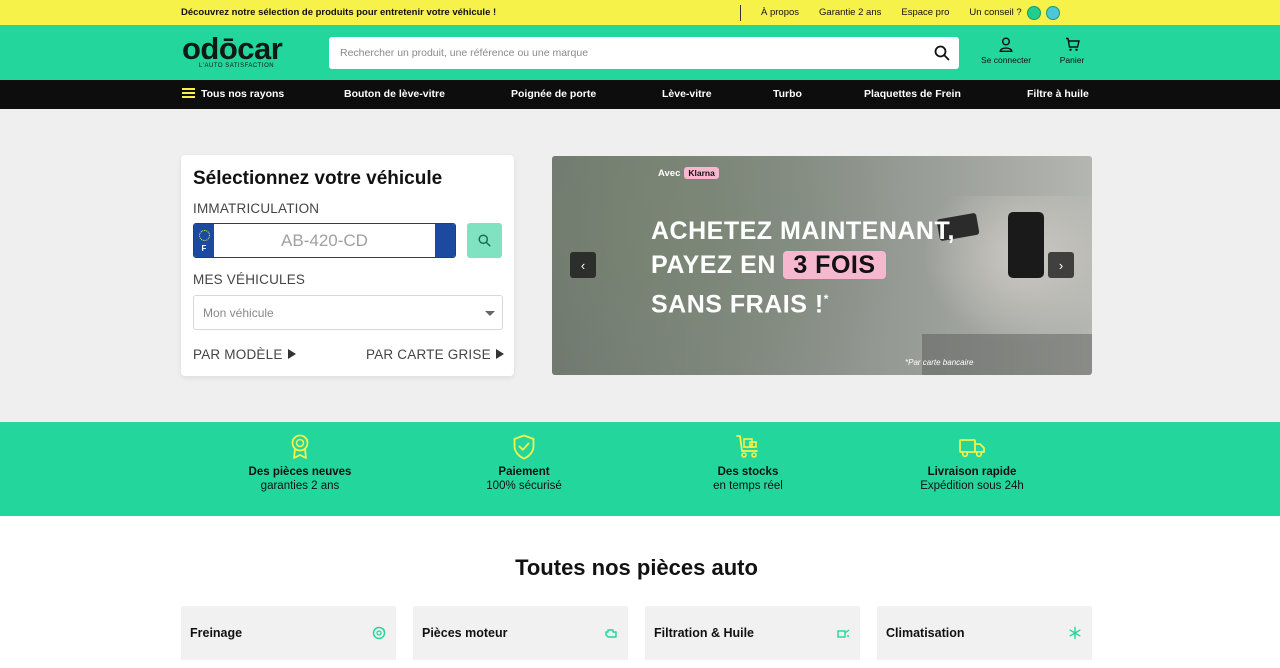 This screenshot has height=668, width=1280. Describe the element at coordinates (972, 486) in the screenshot. I see `feature-subtitle: Expédition sous 24h` at that location.